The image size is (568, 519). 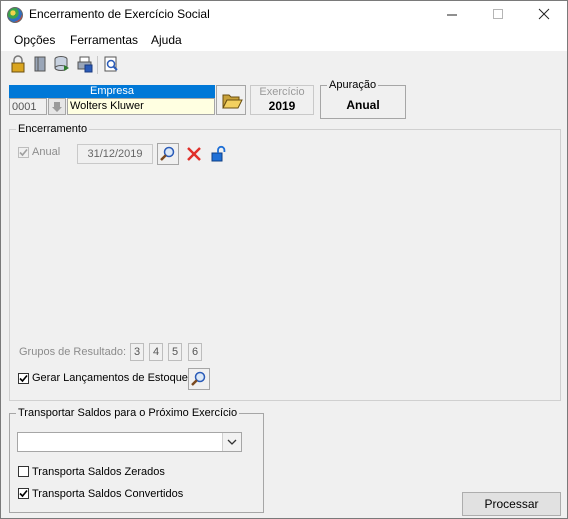 What do you see at coordinates (98, 472) in the screenshot?
I see `zerados-label: Transporta Saldos Zerados` at bounding box center [98, 472].